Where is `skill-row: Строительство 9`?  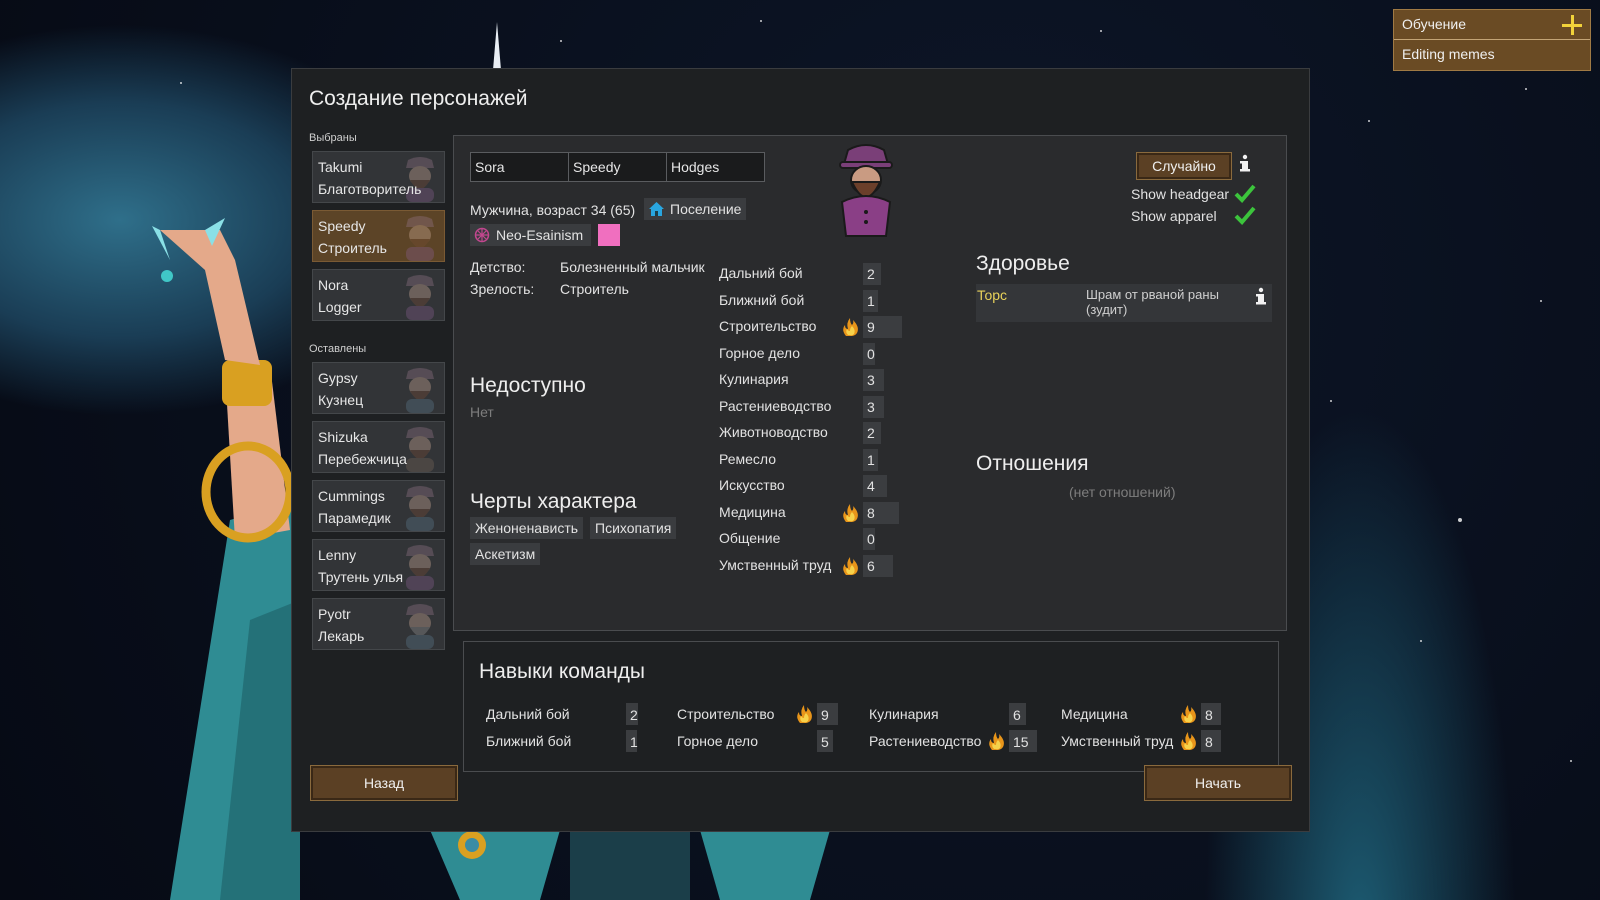 skill-row: Строительство 9 is located at coordinates (811, 327).